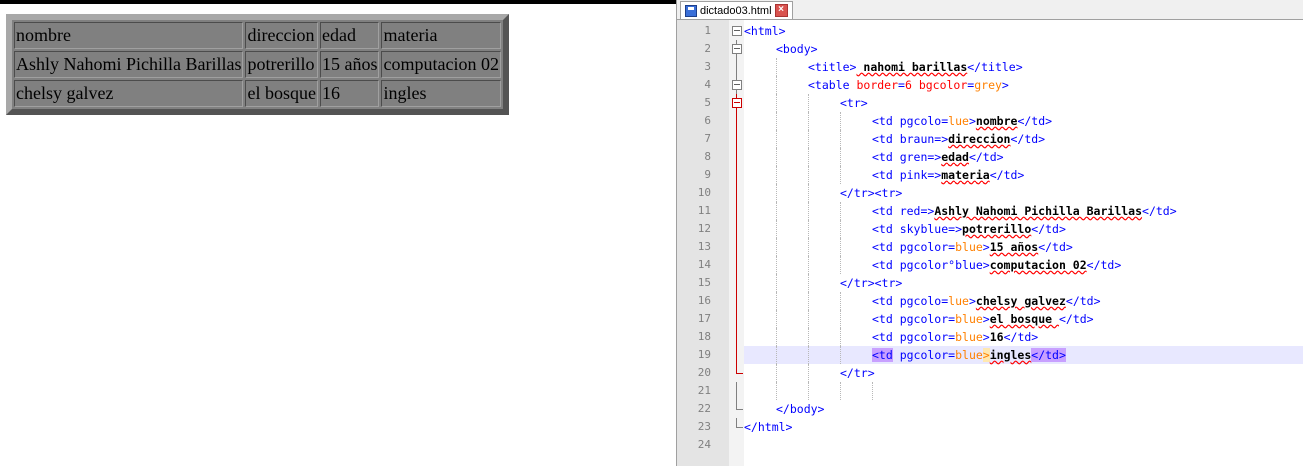 The width and height of the screenshot is (1303, 466). Describe the element at coordinates (990, 10) in the screenshot. I see `tab-bar: dictado03.html ×` at that location.